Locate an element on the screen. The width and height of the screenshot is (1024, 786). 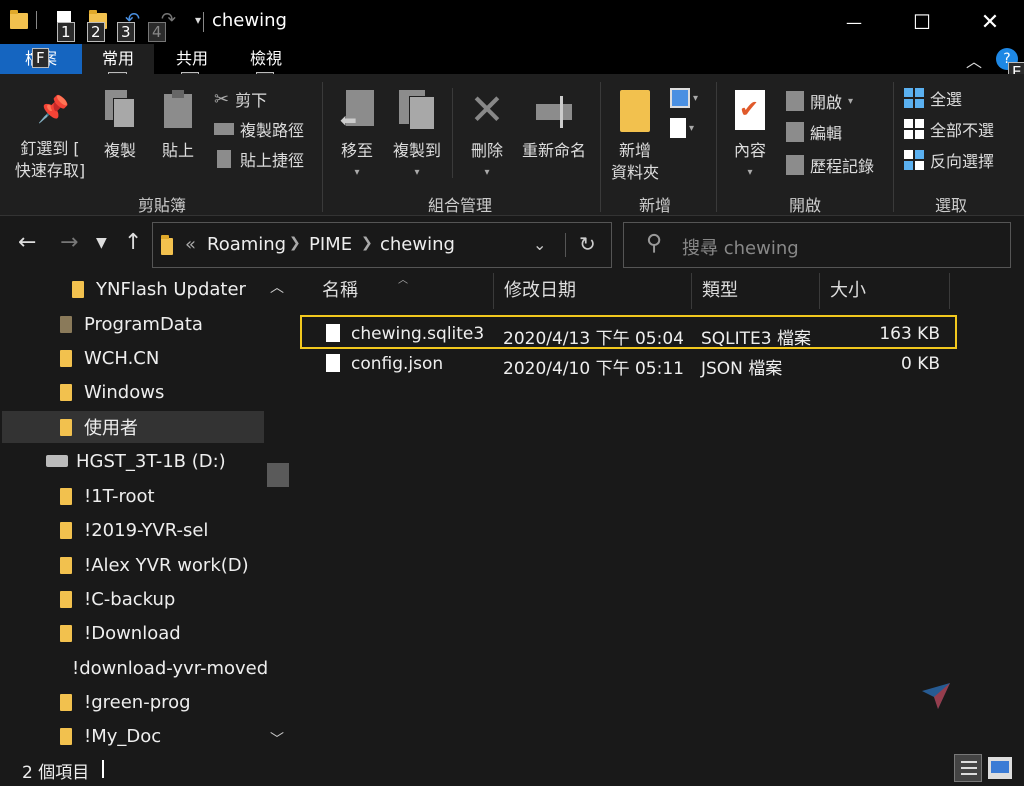
copy-path-label: 複製路徑 is located at coordinates (272, 130).